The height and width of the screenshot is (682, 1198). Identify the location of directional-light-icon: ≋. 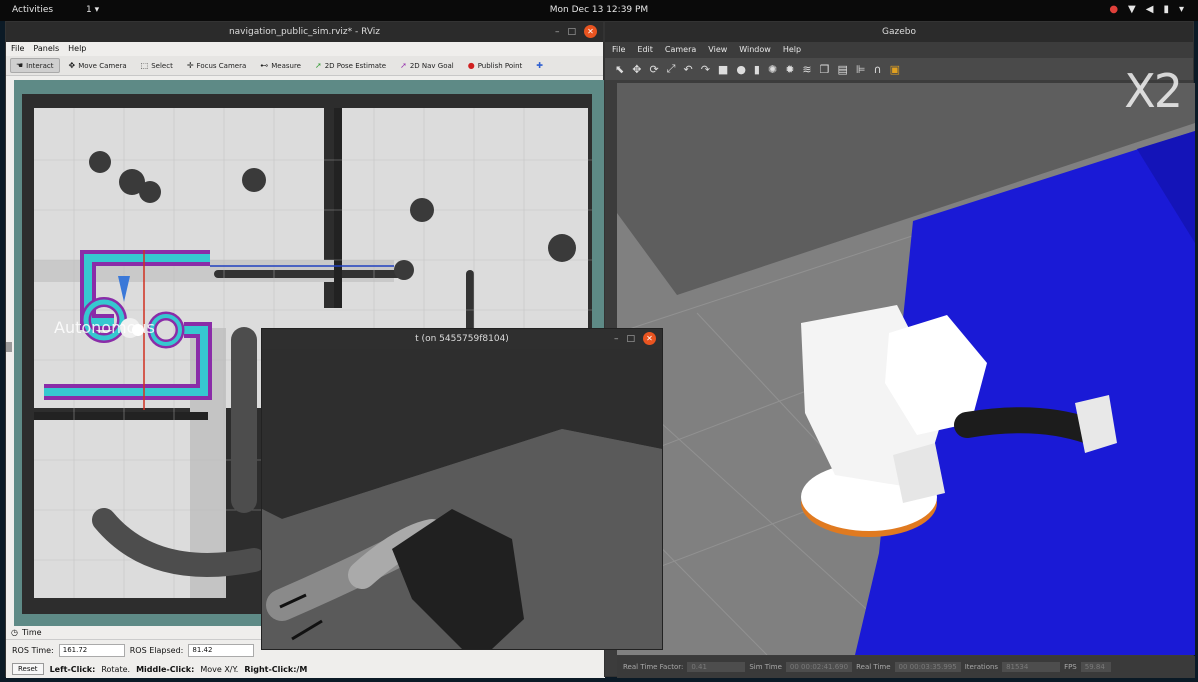
(806, 69).